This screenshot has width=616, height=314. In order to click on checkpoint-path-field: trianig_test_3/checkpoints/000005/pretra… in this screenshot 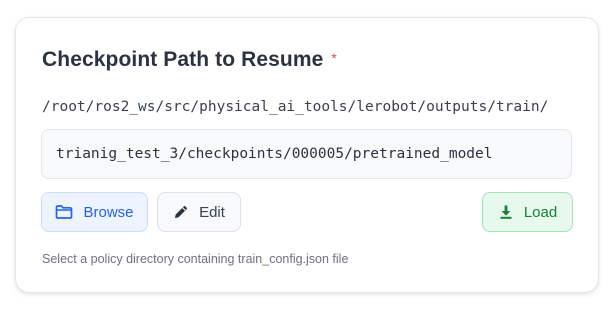, I will do `click(306, 154)`.